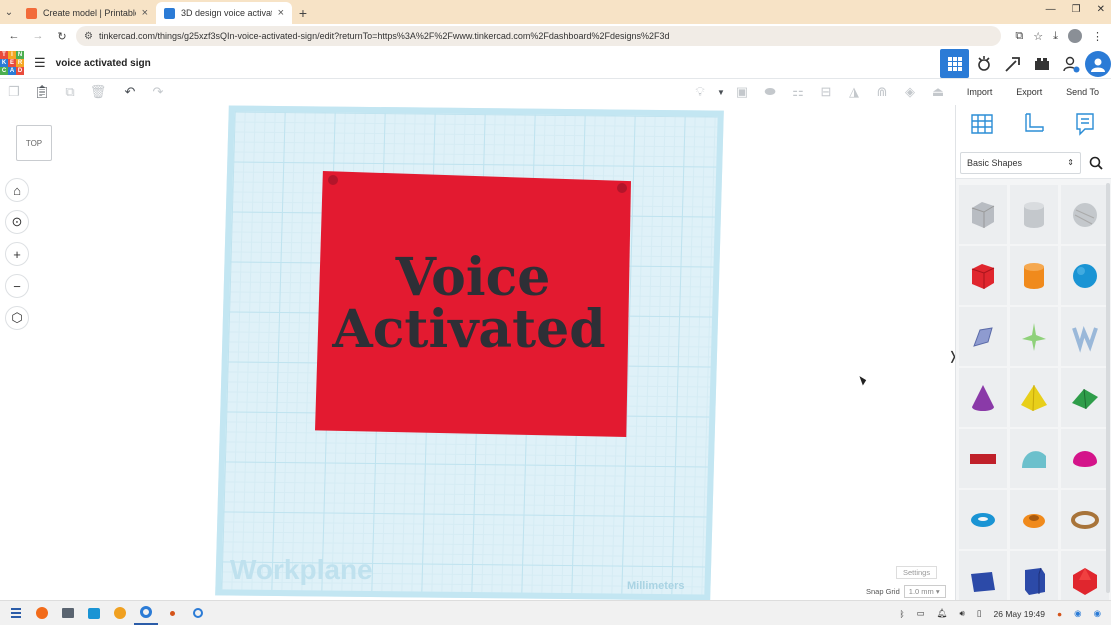  Describe the element at coordinates (87, 13) in the screenshot. I see `browser-tab-printables: Create model | Printables.c ×` at that location.